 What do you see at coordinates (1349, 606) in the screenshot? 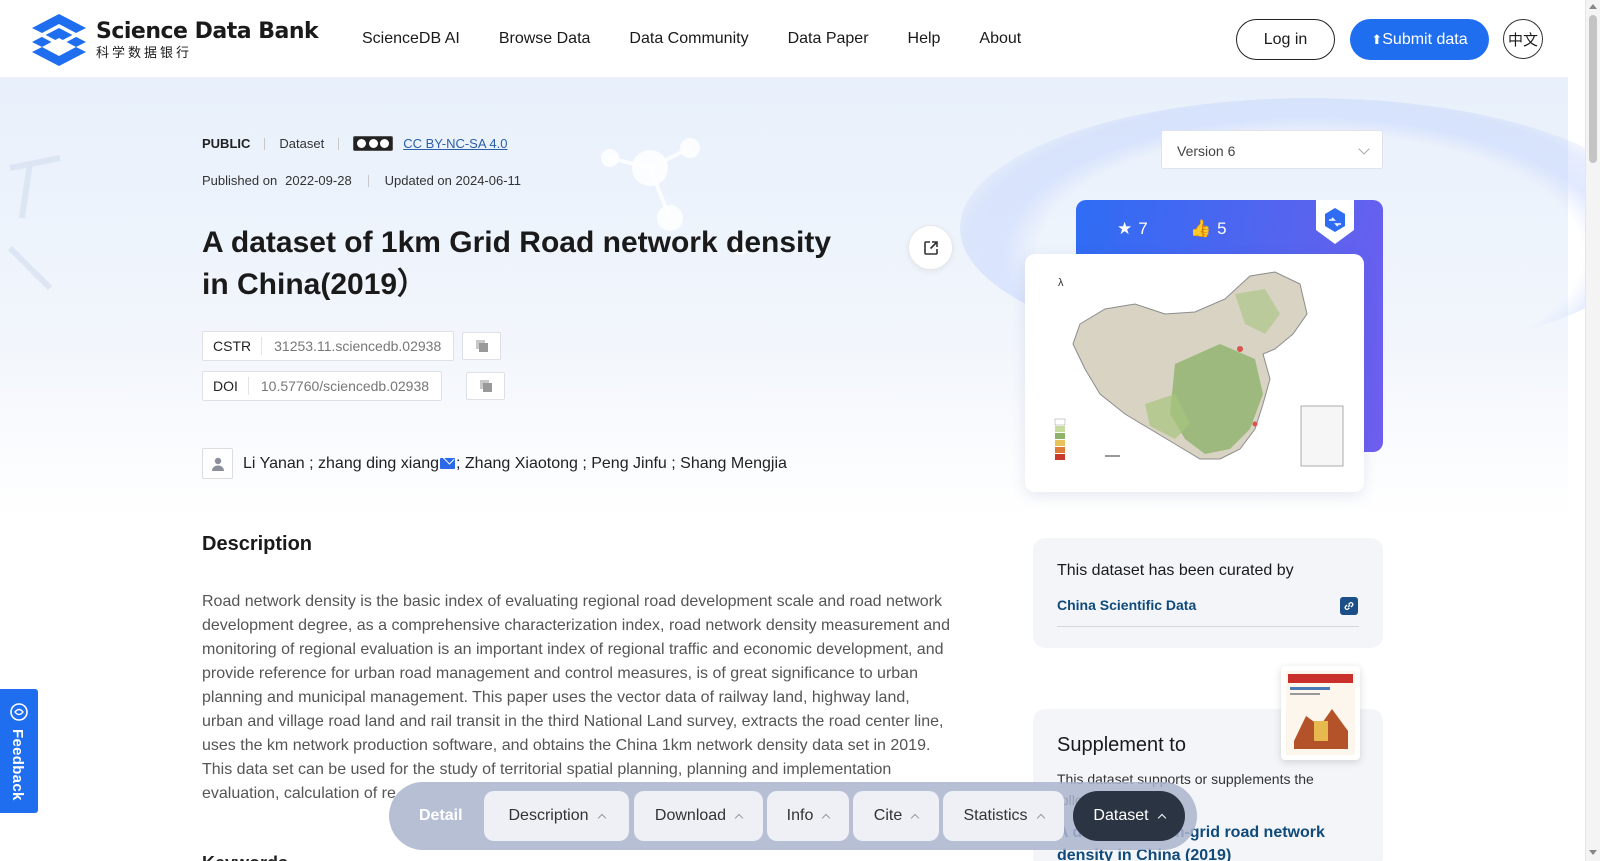
I see `link-icon` at bounding box center [1349, 606].